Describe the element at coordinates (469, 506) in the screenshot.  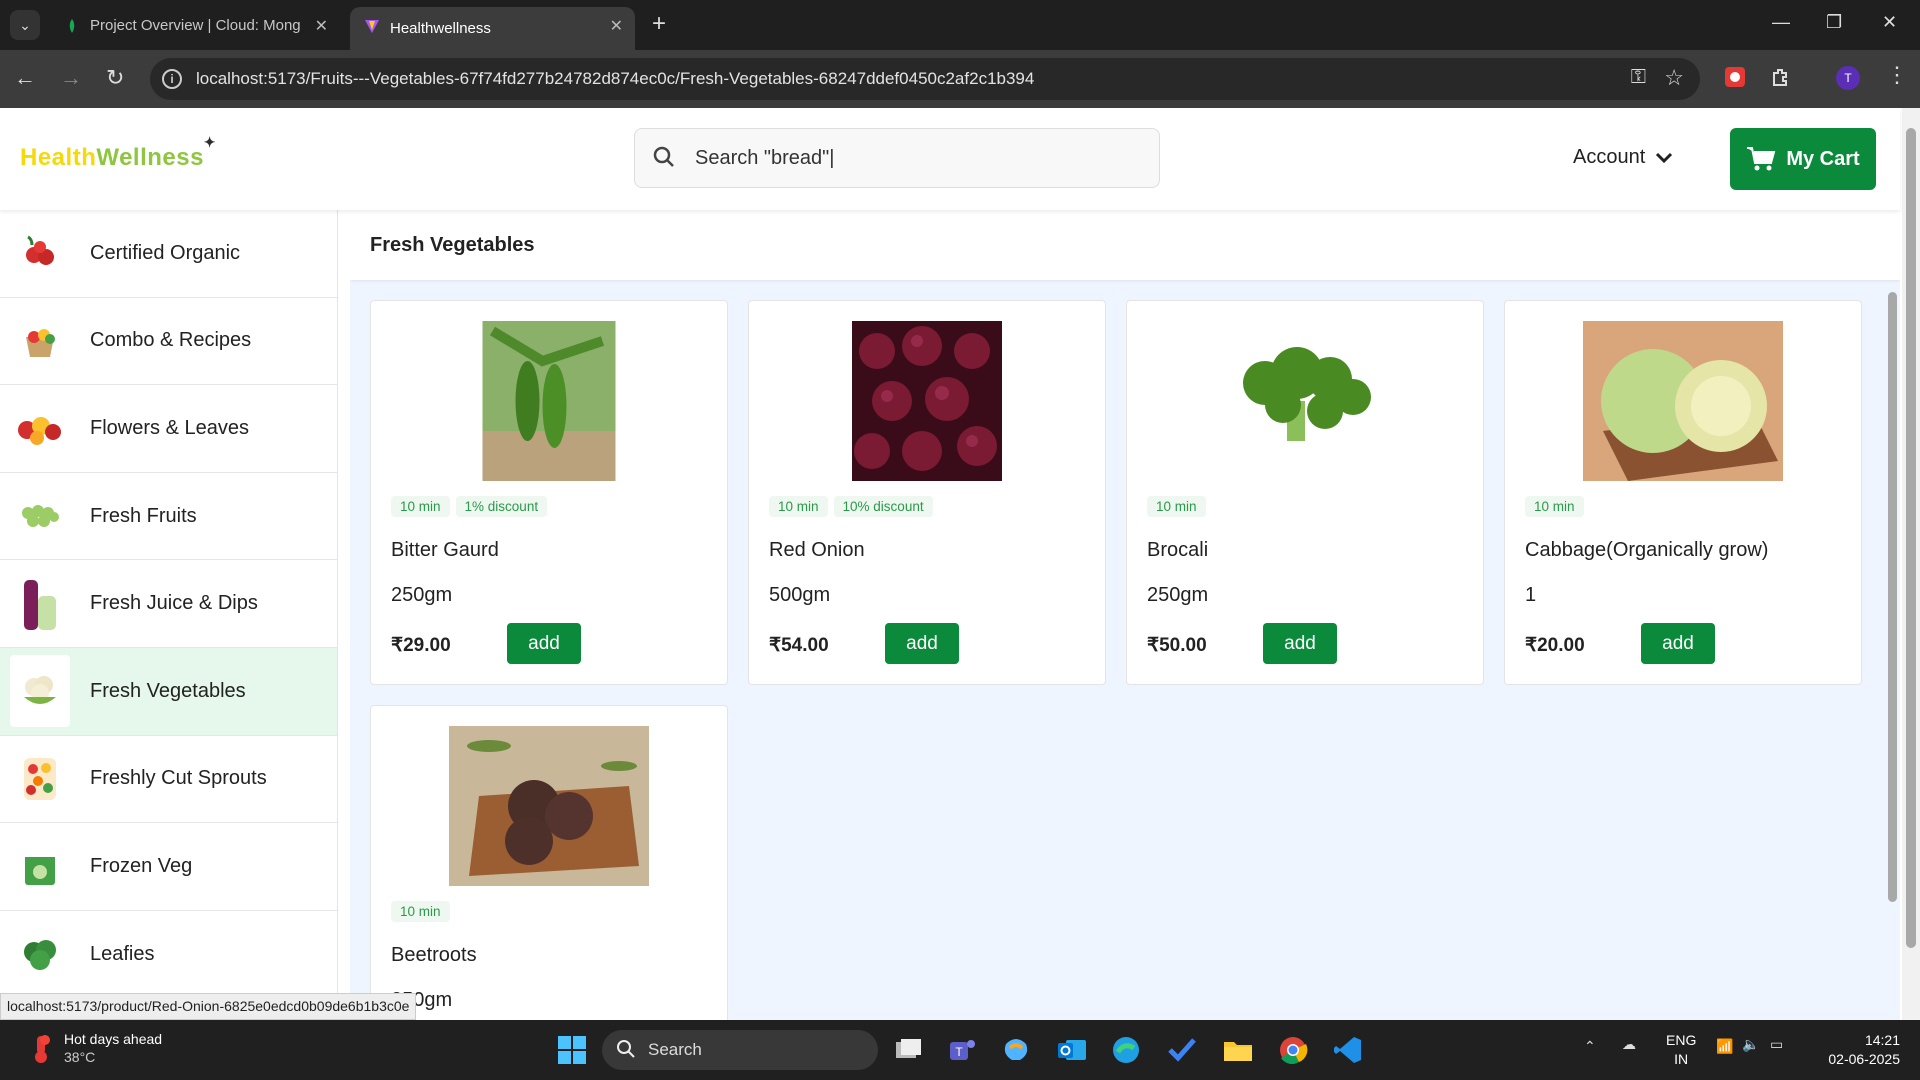
I see `badge-row: 10 min 1% discount` at that location.